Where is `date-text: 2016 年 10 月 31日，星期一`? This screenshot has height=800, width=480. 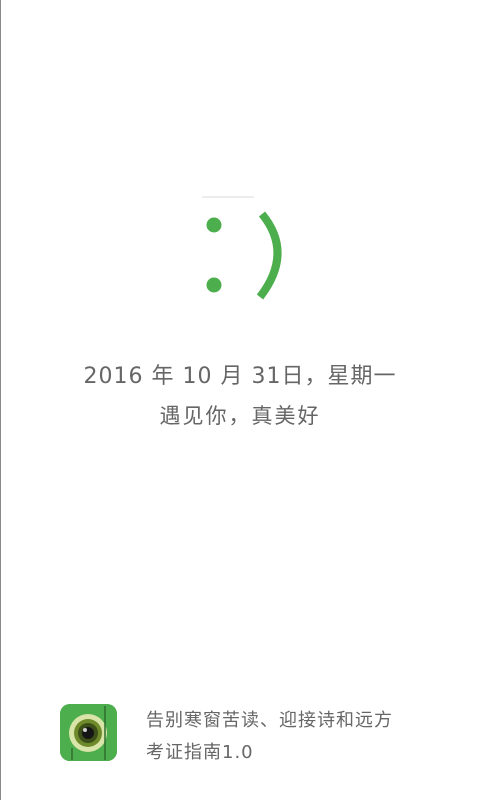
date-text: 2016 年 10 月 31日，星期一 is located at coordinates (240, 376).